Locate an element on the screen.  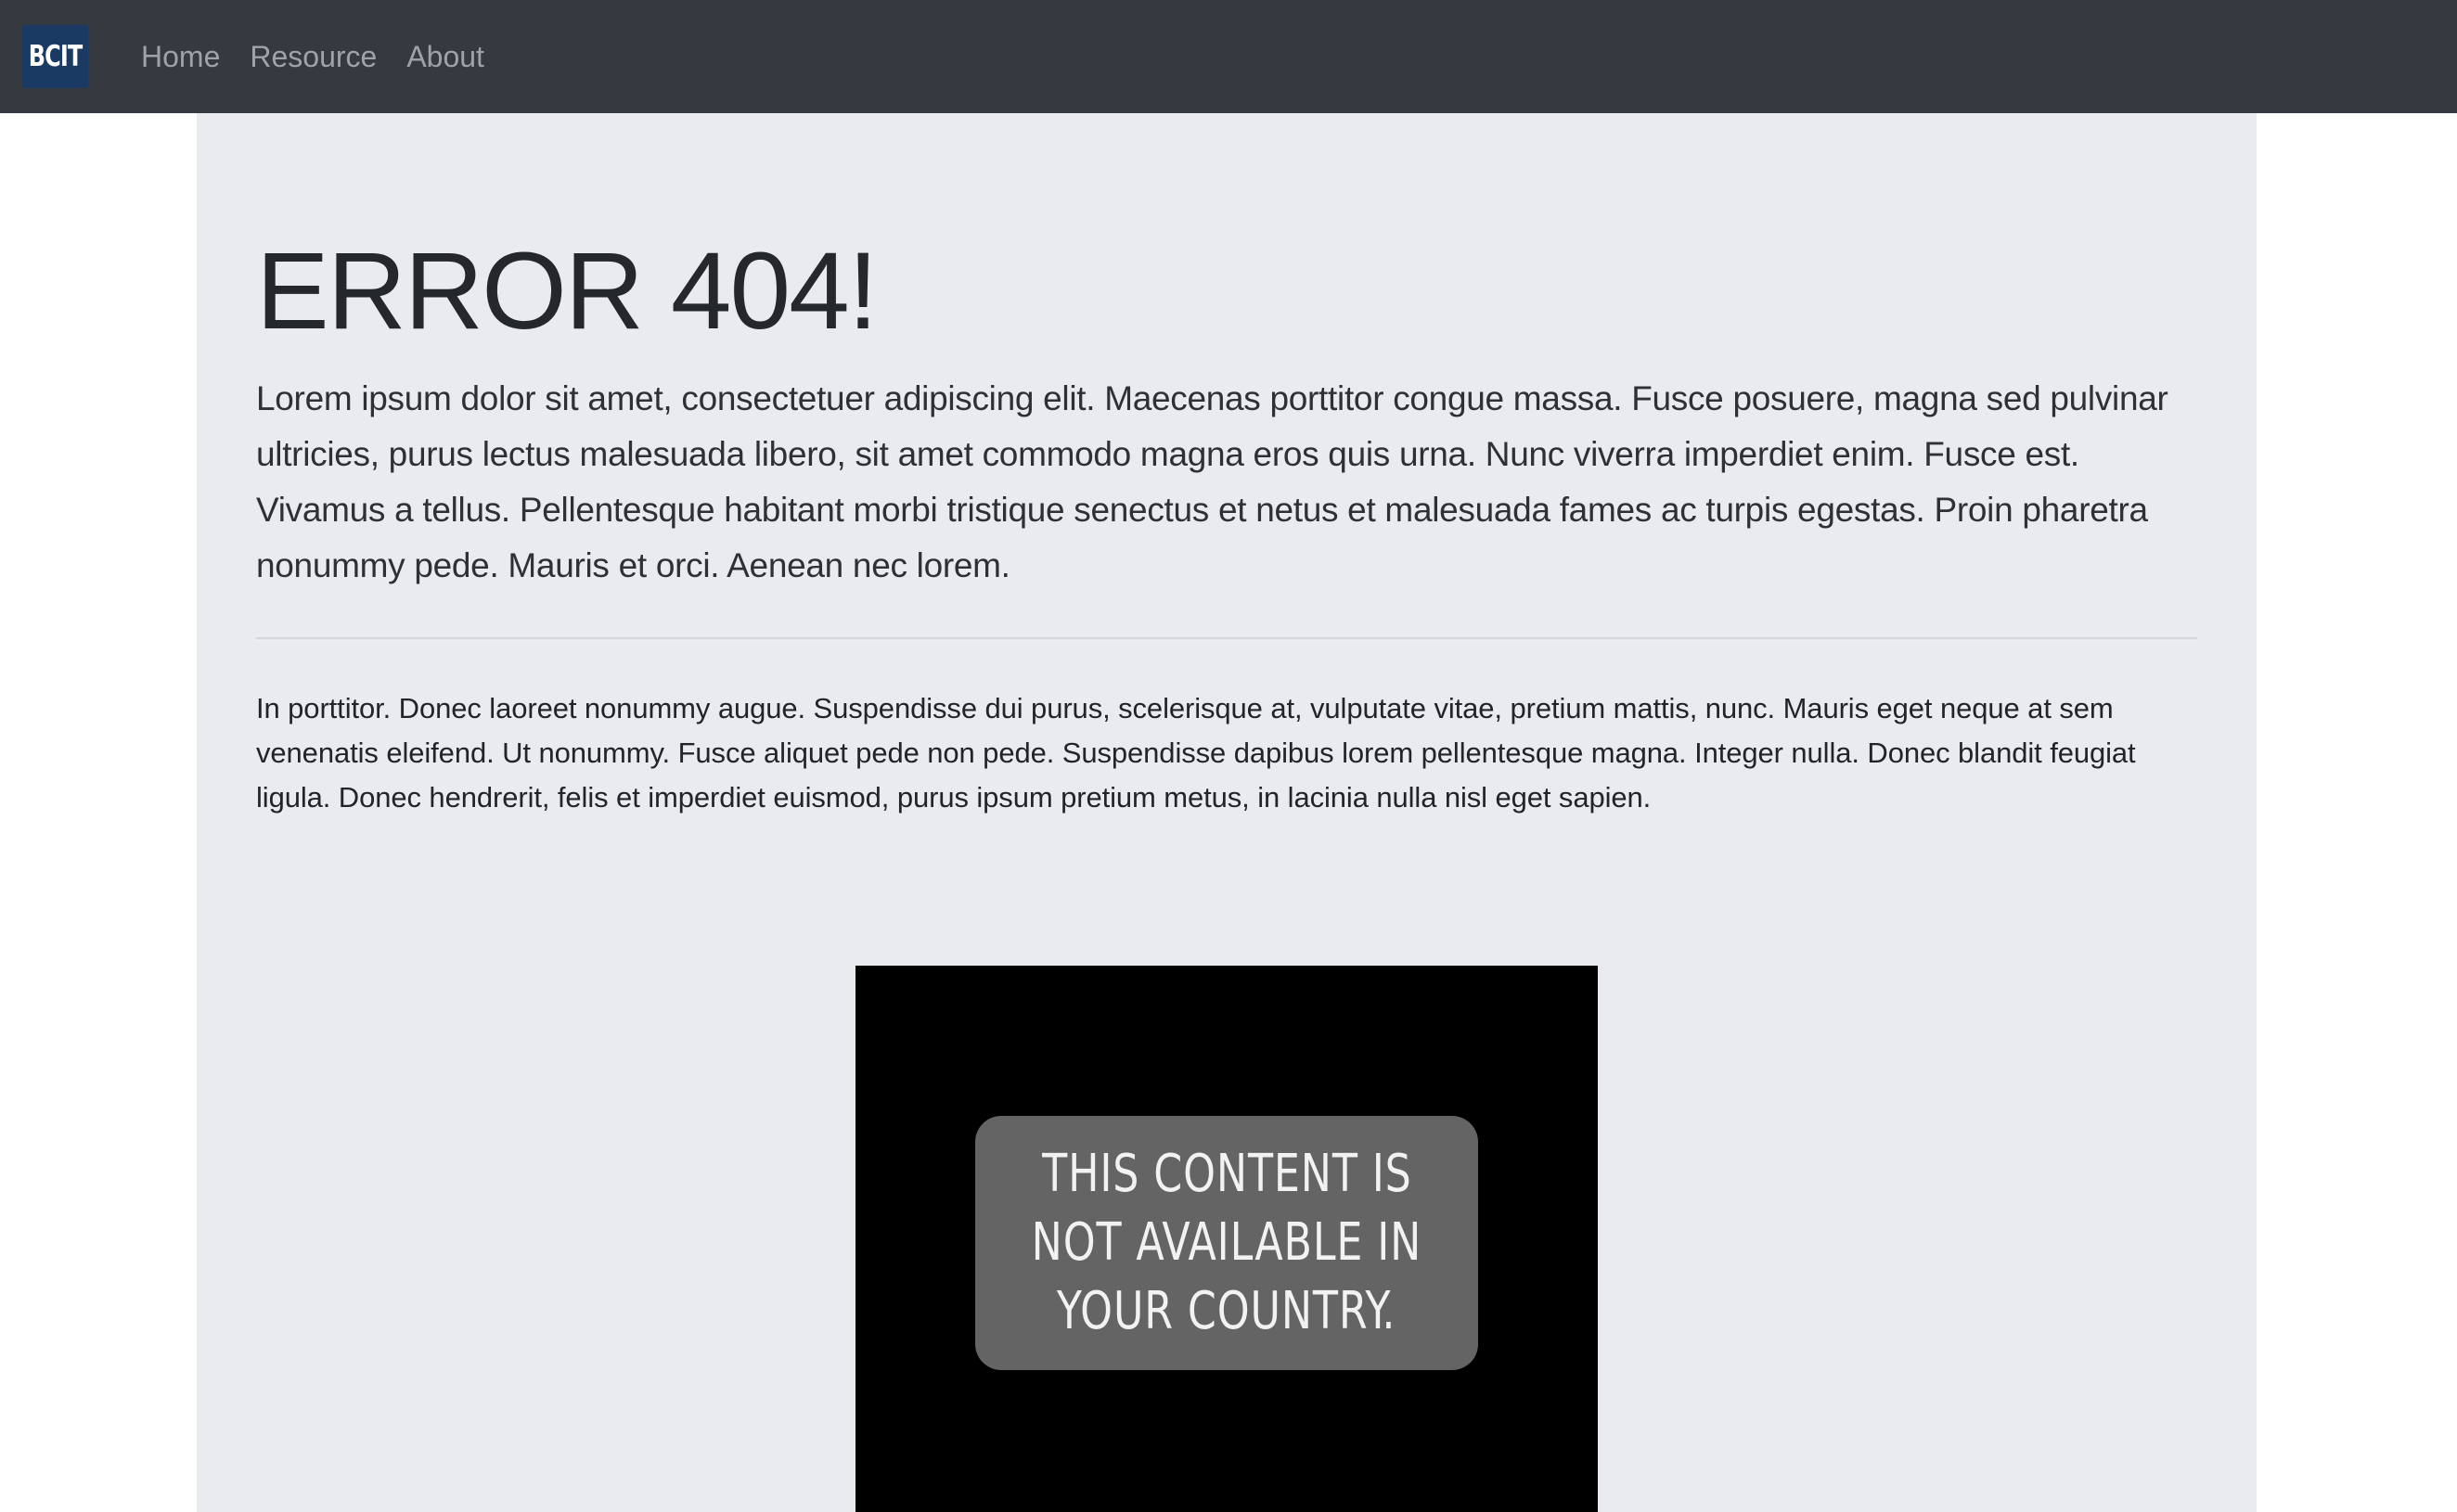
nav-links: Home Resource About is located at coordinates (327, 56).